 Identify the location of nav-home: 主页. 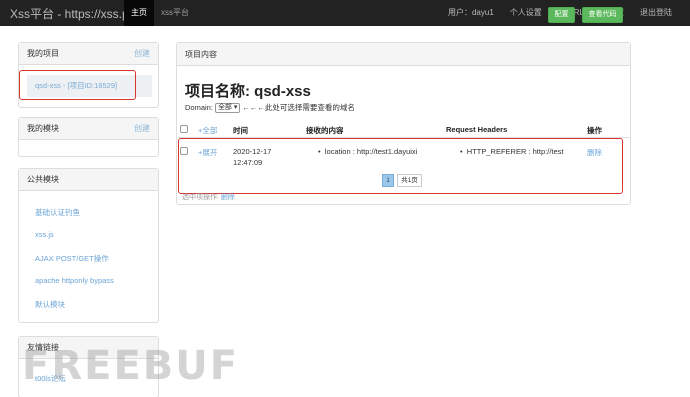
(139, 13).